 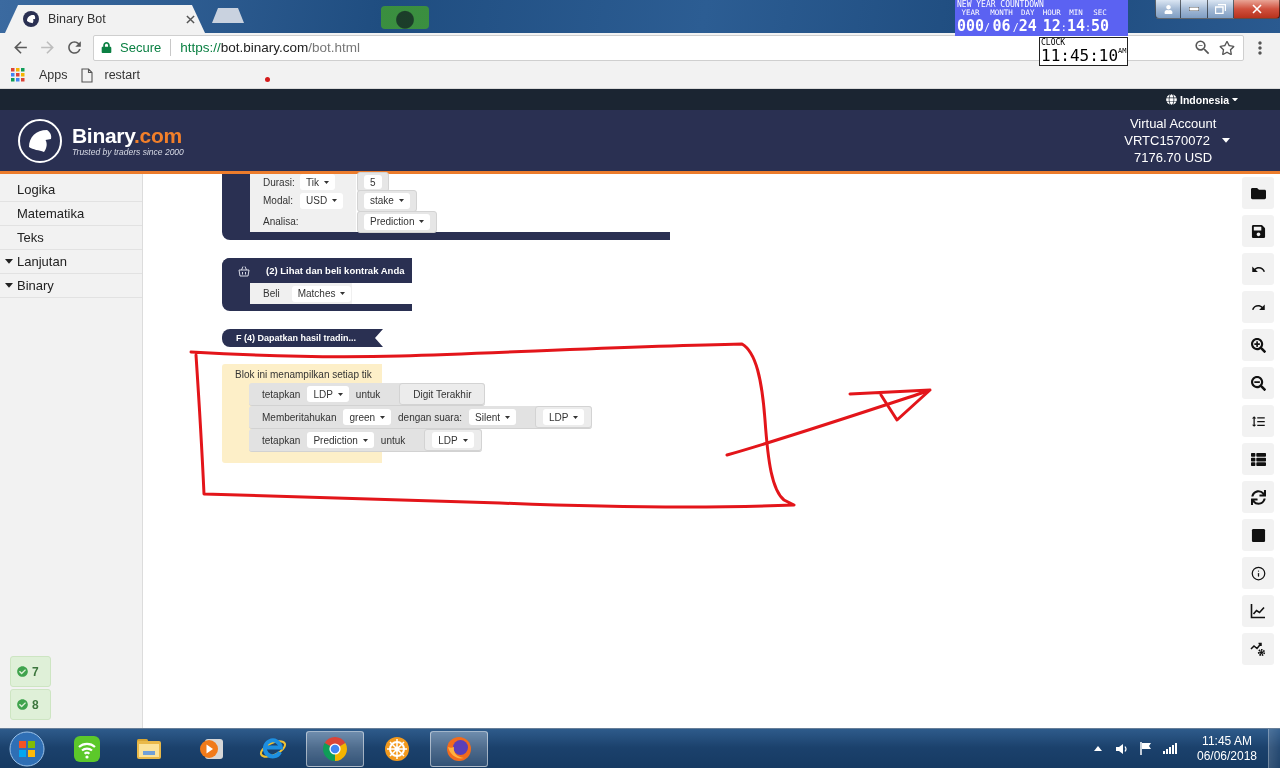 I want to click on bookmark-link: restart, so click(x=110, y=75).